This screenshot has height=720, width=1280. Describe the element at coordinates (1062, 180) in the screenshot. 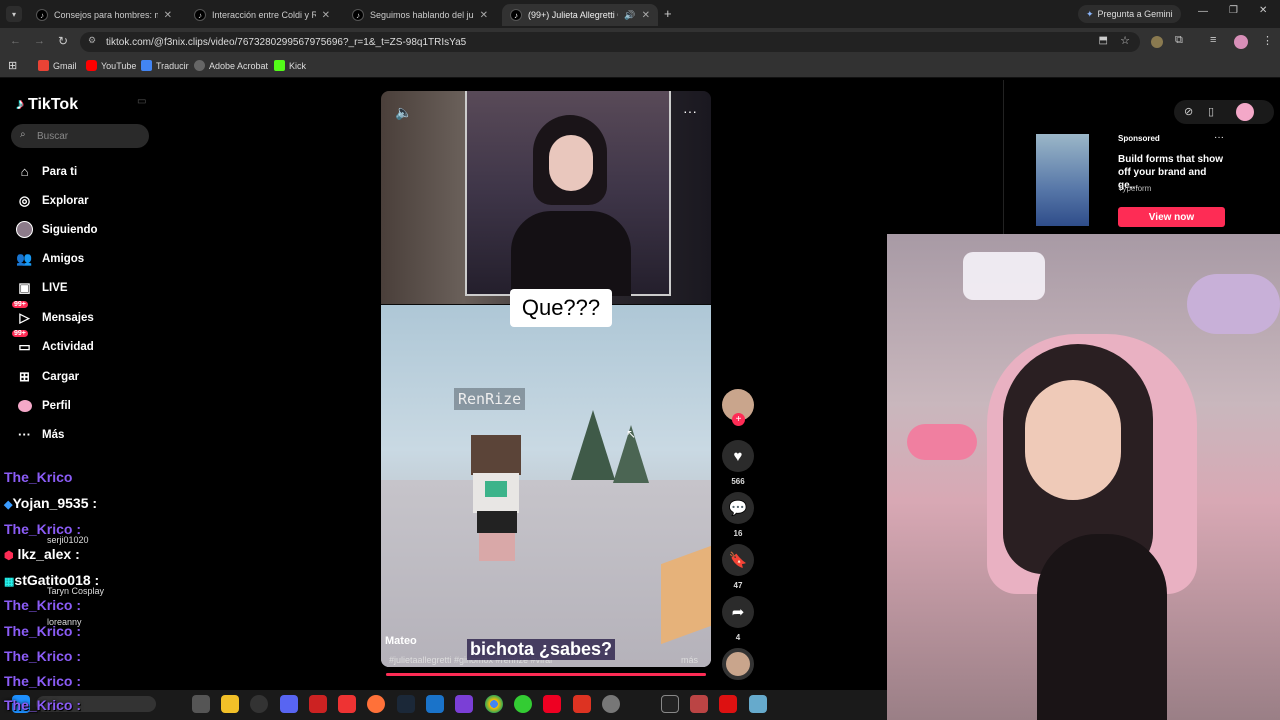

I see `ad-thumbnail` at that location.